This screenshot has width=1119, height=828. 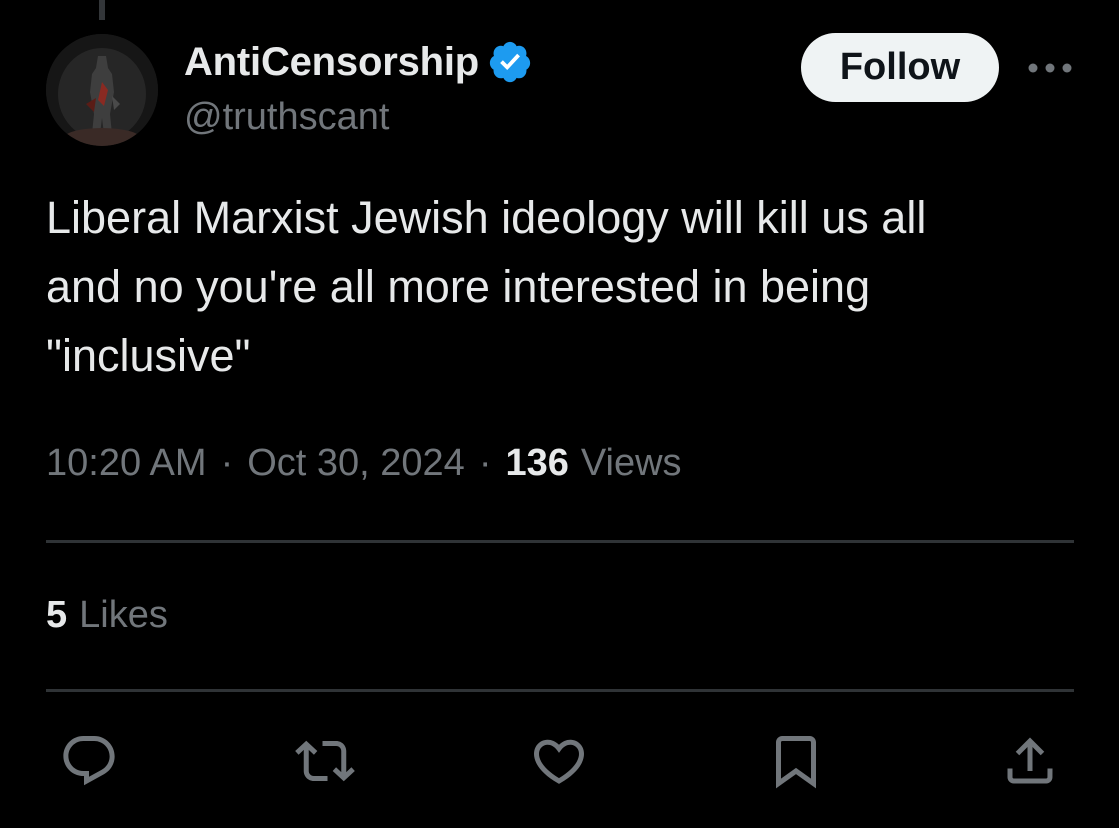 I want to click on reply-icon, so click(x=89, y=761).